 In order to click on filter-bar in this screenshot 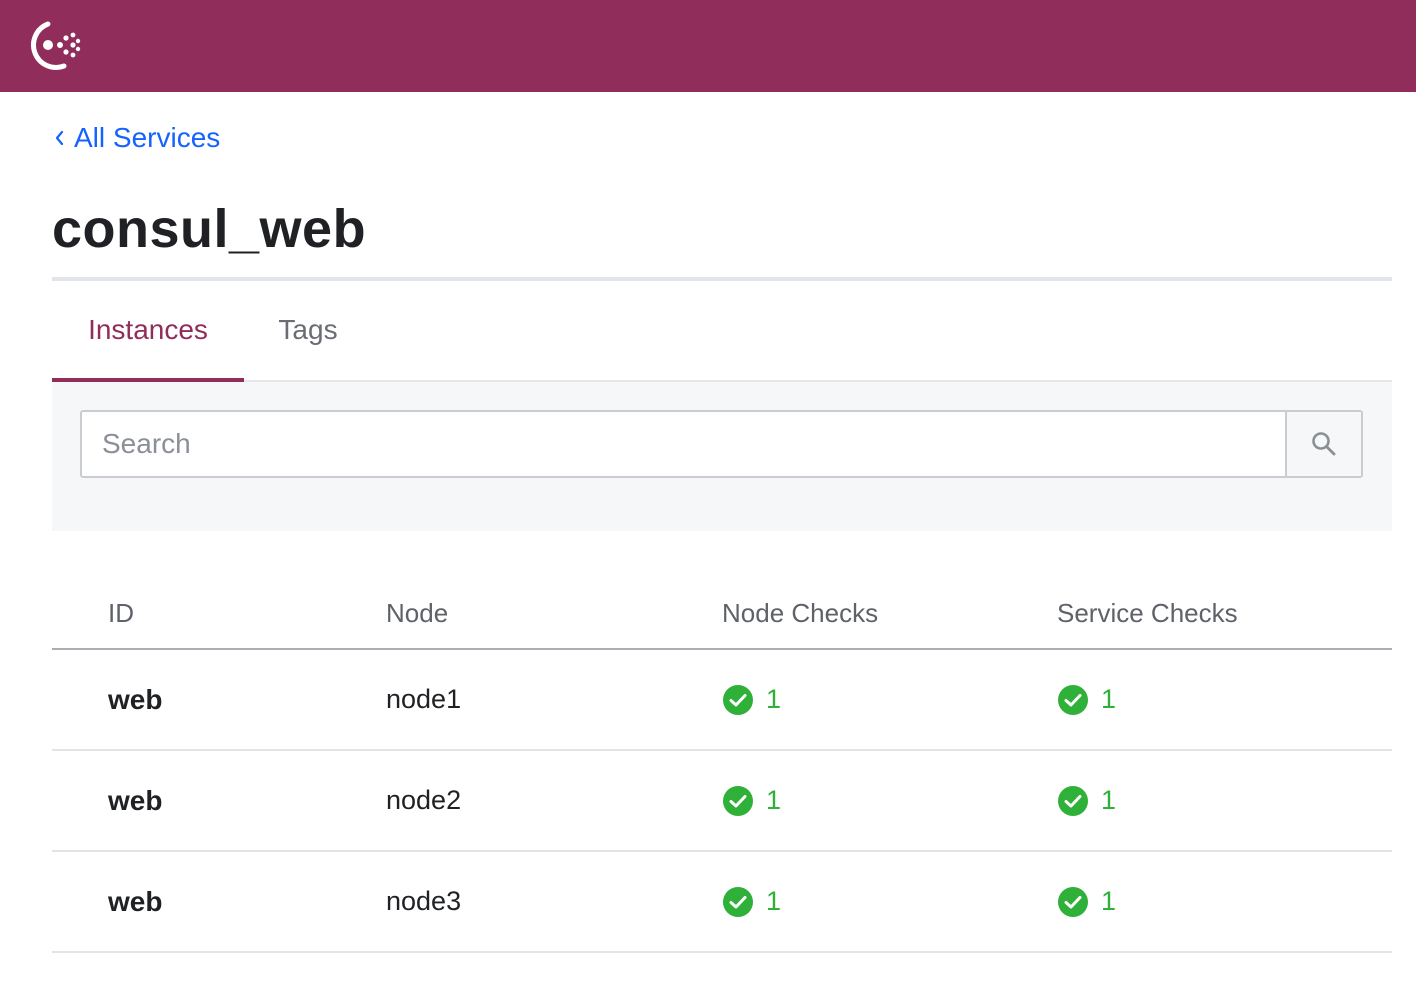, I will do `click(722, 456)`.